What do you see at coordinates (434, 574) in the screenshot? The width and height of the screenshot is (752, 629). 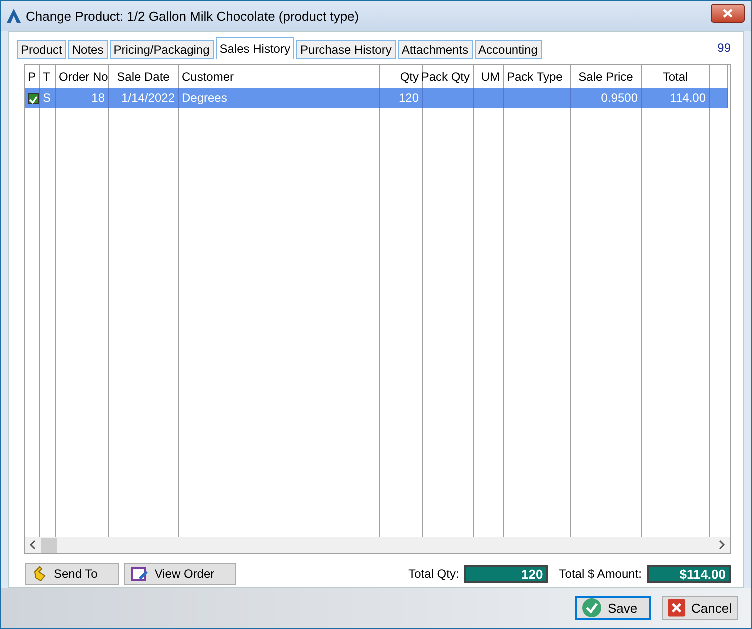 I see `total-label: Total Qty:` at bounding box center [434, 574].